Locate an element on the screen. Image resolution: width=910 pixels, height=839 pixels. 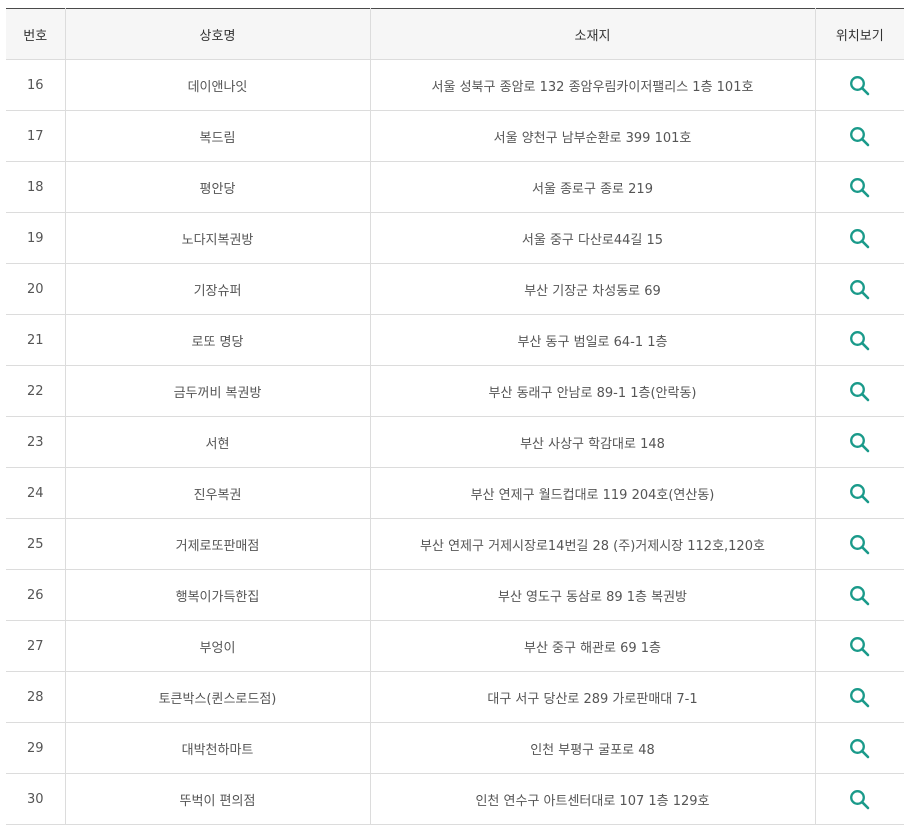
row-number: 24 is located at coordinates (35, 493).